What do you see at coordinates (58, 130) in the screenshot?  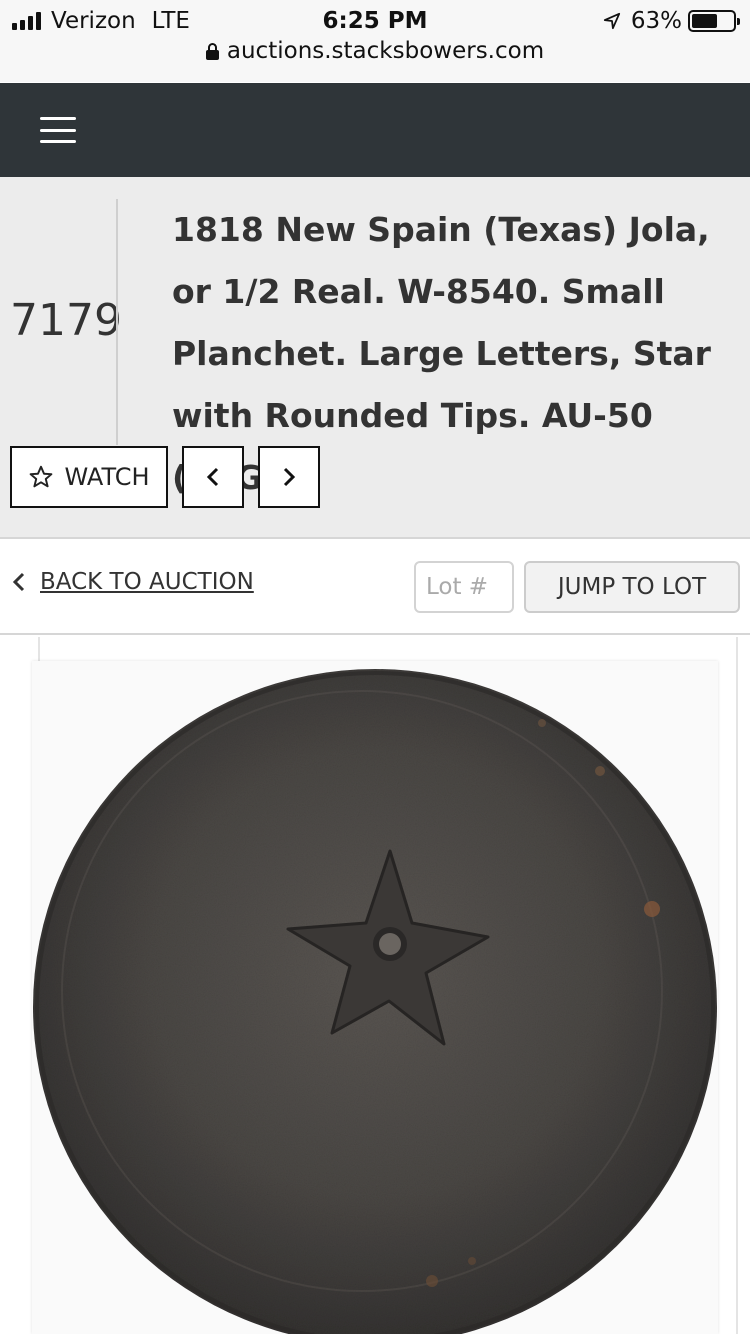 I see `hamburger-menu-icon` at bounding box center [58, 130].